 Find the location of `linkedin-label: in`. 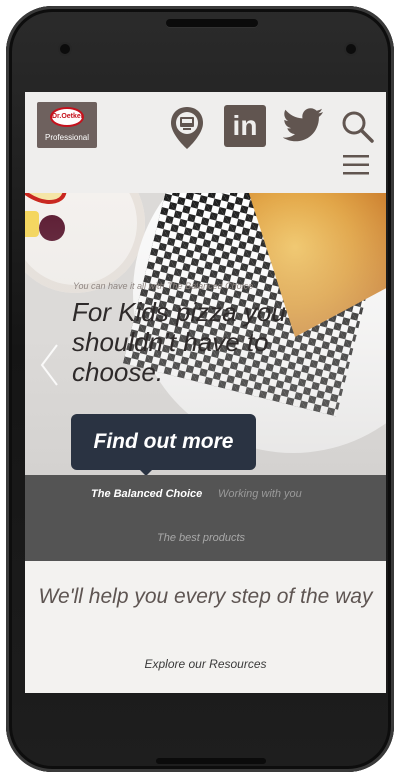

linkedin-label: in is located at coordinates (245, 125).